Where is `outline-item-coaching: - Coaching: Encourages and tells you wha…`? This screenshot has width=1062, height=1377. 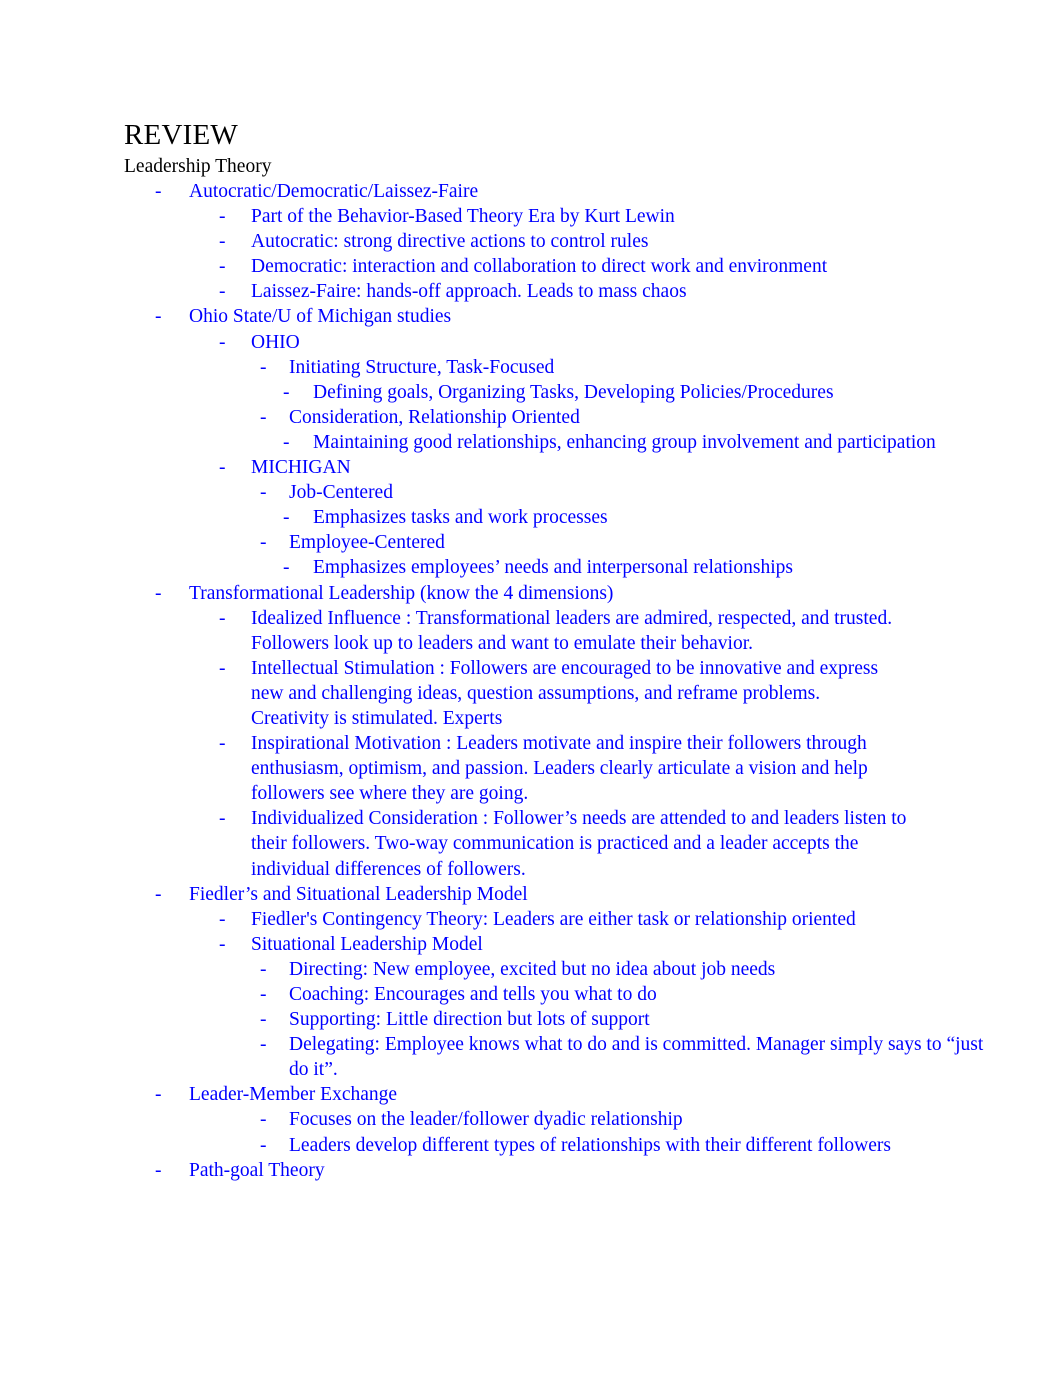 outline-item-coaching: - Coaching: Encourages and tells you wha… is located at coordinates (661, 994).